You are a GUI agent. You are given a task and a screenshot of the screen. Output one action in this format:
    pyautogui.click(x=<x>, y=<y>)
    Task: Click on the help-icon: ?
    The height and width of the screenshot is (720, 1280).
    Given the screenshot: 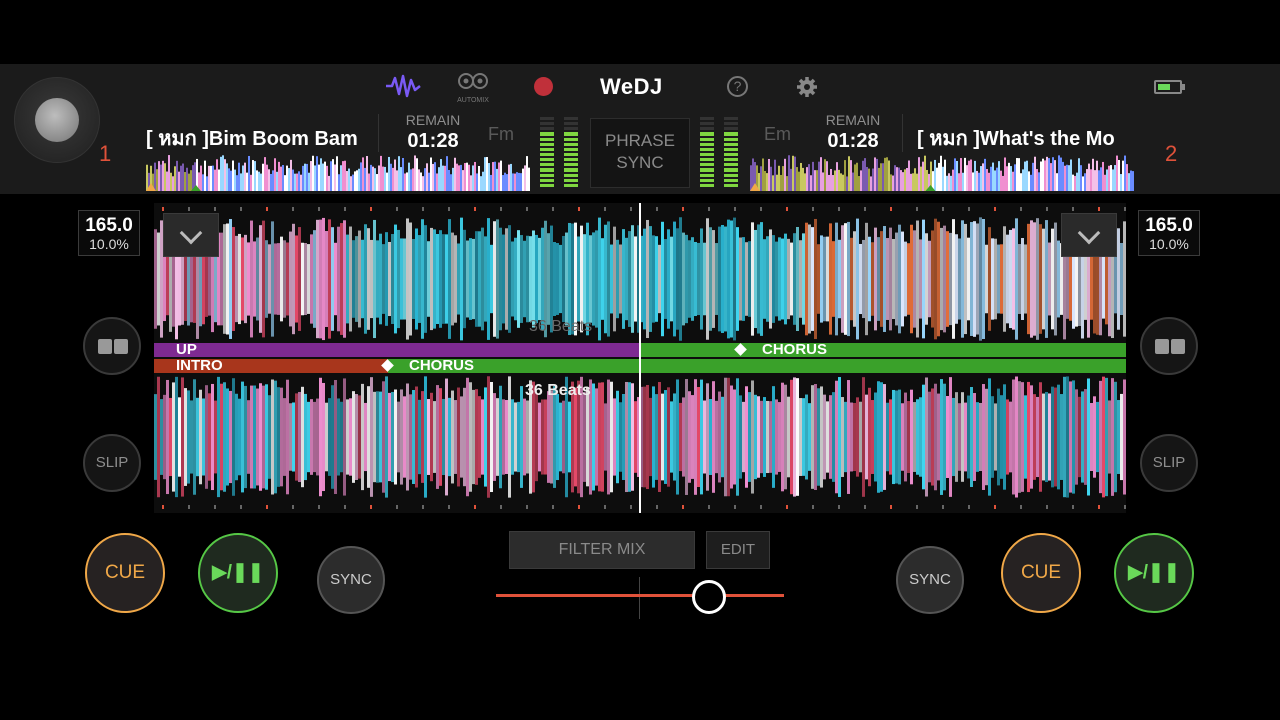 What is the action you would take?
    pyautogui.click(x=737, y=86)
    